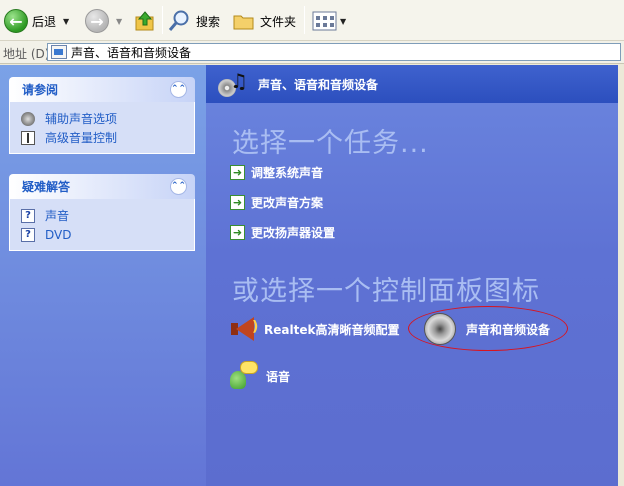 The width and height of the screenshot is (624, 486). I want to click on link-label: 辅助声音选项, so click(81, 119).